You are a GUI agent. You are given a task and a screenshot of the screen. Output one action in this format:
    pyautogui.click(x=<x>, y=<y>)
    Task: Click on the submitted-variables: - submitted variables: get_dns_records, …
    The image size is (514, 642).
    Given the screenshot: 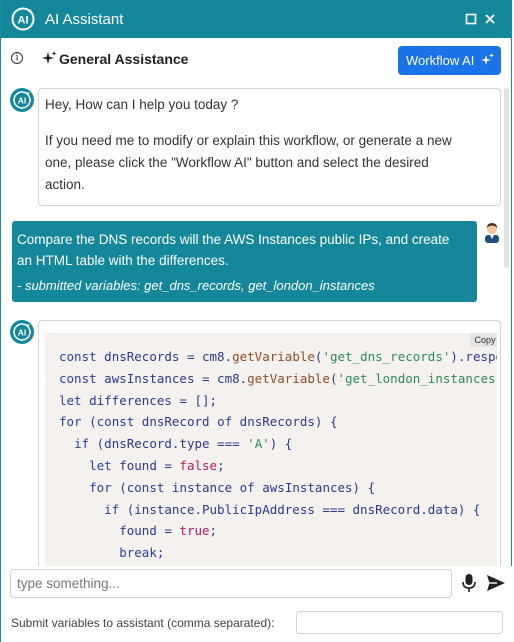 What is the action you would take?
    pyautogui.click(x=196, y=285)
    